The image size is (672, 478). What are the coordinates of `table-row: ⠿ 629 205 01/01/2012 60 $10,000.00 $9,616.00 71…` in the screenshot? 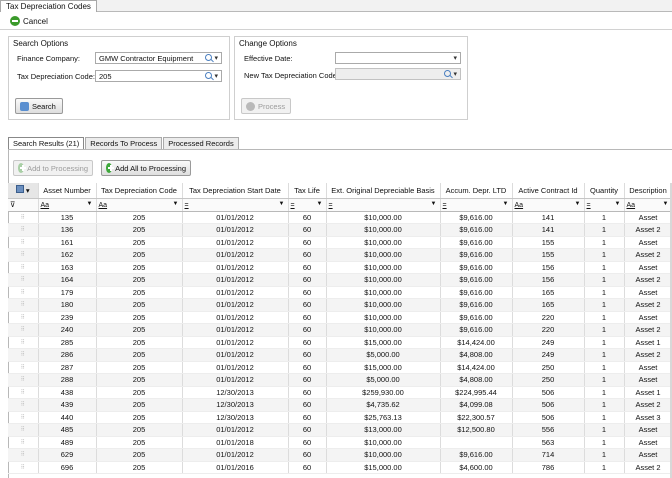 It's located at (340, 455).